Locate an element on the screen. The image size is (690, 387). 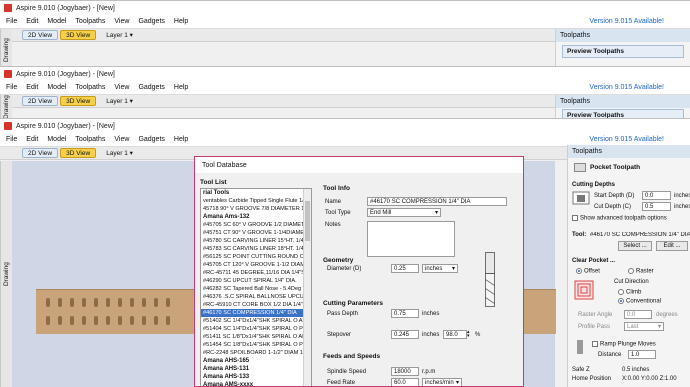
tool-list-item: #51402 SC 1/4"Dx1/4"SHK SPIRAL O ALI is located at coordinates (252, 321).